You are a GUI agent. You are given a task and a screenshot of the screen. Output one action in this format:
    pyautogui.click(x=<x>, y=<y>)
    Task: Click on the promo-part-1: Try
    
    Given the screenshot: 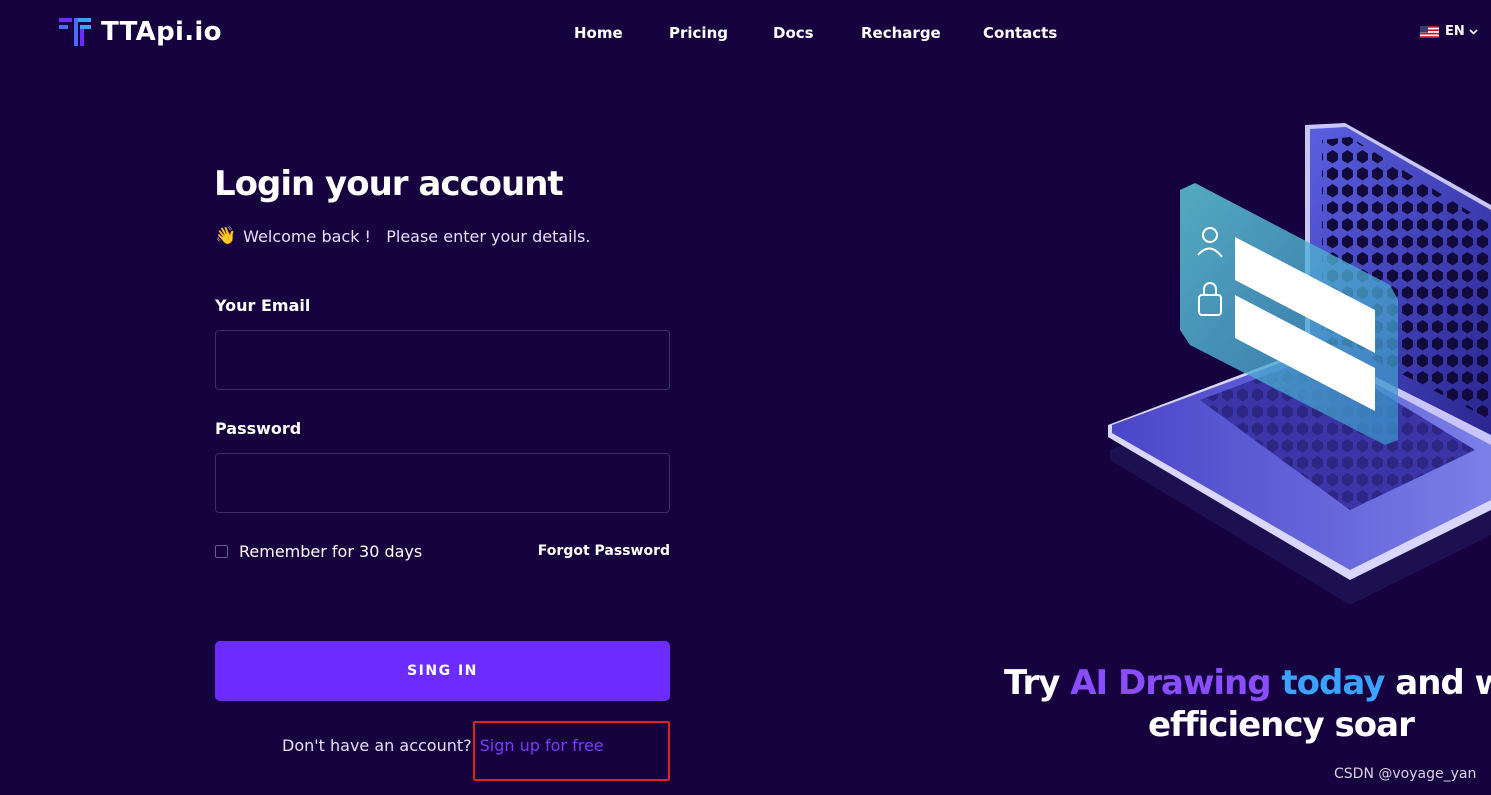 What is the action you would take?
    pyautogui.click(x=1037, y=683)
    